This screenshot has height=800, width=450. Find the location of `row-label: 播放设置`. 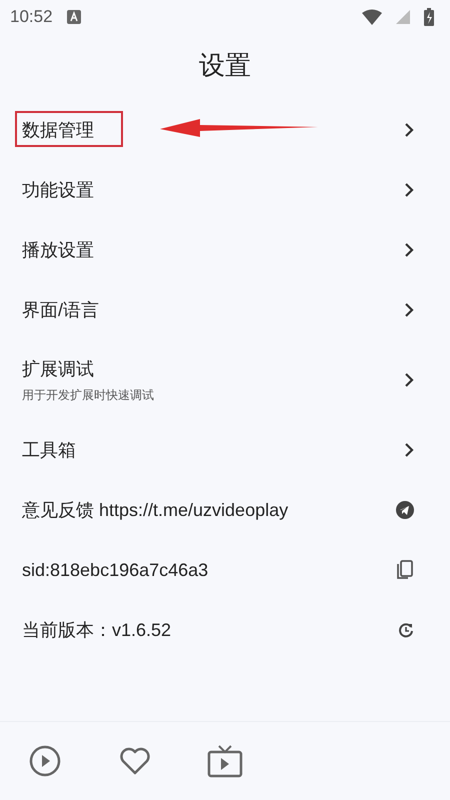

row-label: 播放设置 is located at coordinates (58, 250).